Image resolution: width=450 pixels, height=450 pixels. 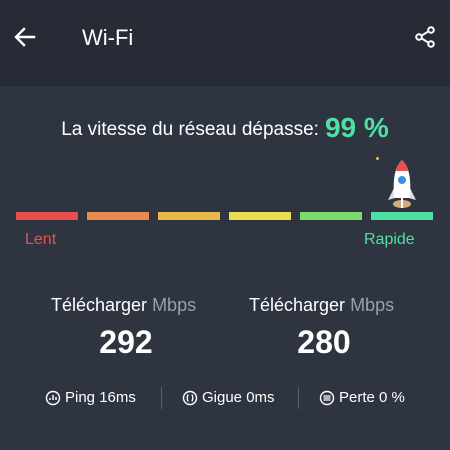 I want to click on scale-min-label: Lent, so click(x=41, y=239).